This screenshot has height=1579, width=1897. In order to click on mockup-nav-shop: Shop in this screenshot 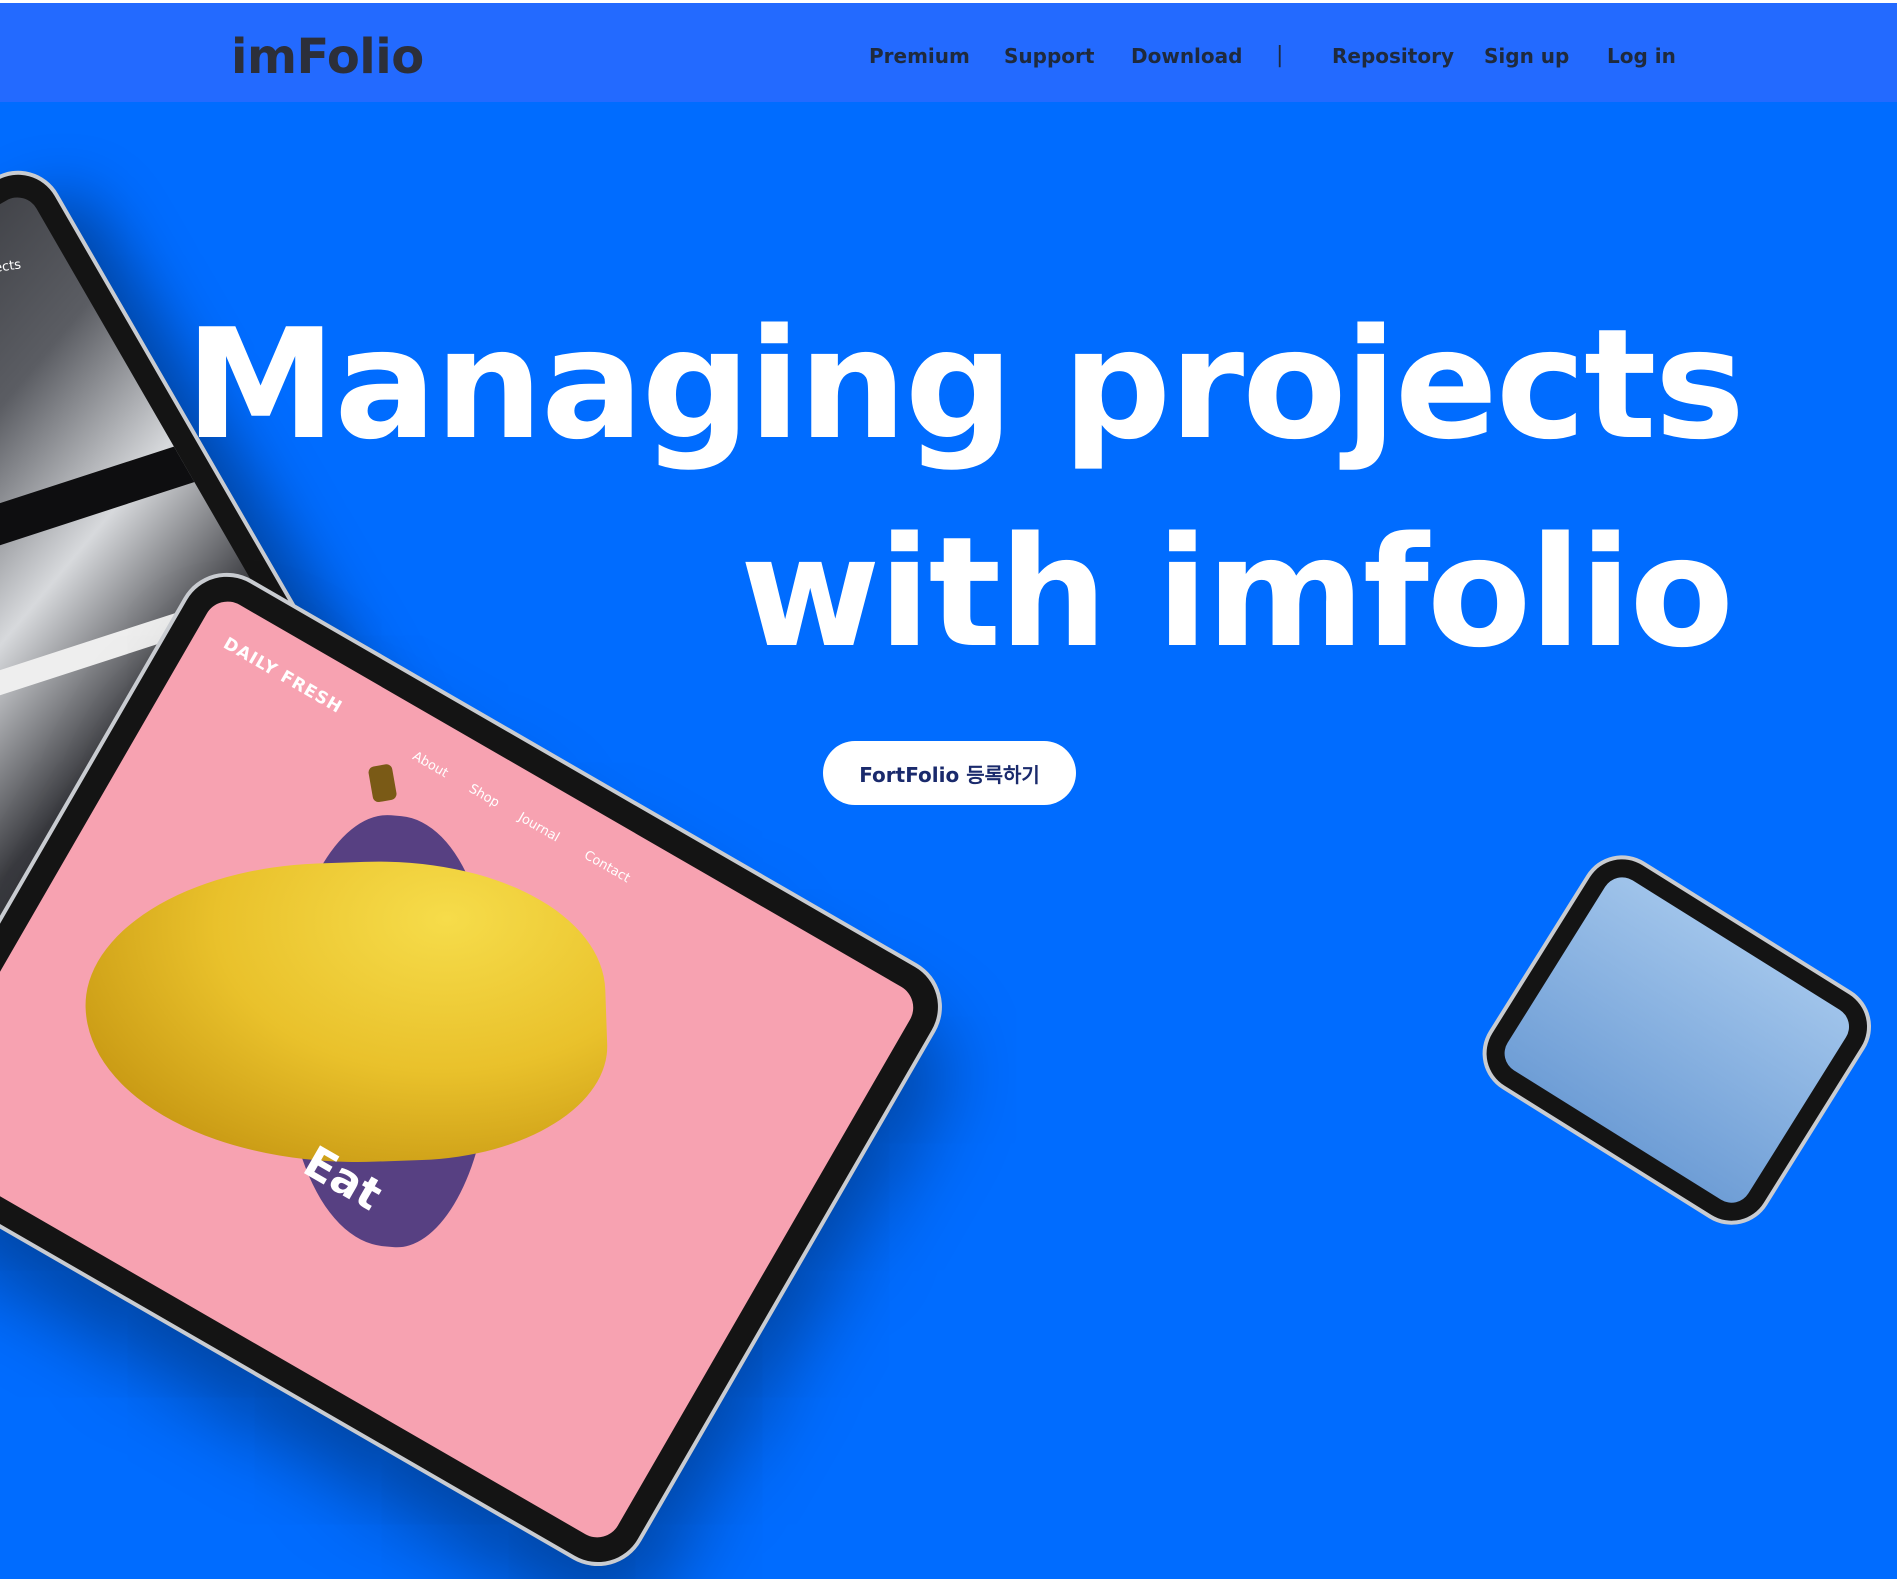, I will do `click(484, 796)`.